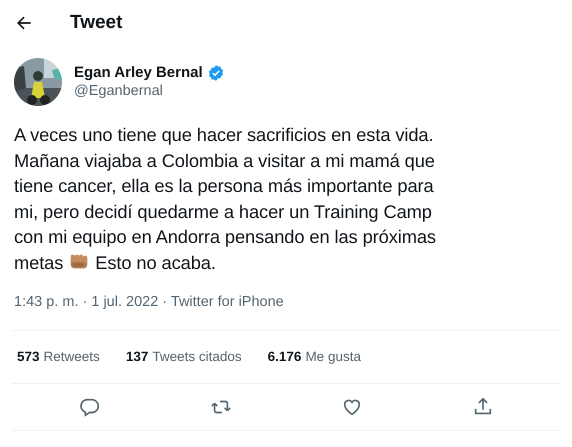 This screenshot has height=447, width=572. I want to click on tweet-text-line: Esto no acaba., so click(155, 262).